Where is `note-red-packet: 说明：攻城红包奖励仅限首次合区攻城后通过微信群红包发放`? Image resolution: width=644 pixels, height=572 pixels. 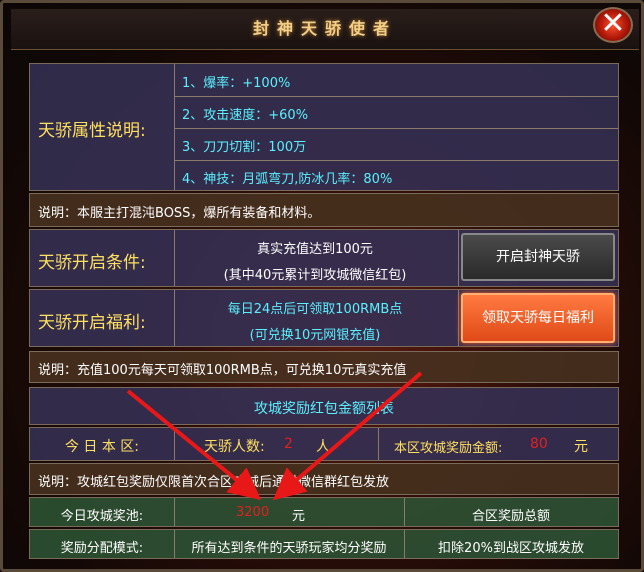
note-red-packet: 说明：攻城红包奖励仅限首次合区攻城后通过微信群红包发放 is located at coordinates (324, 479).